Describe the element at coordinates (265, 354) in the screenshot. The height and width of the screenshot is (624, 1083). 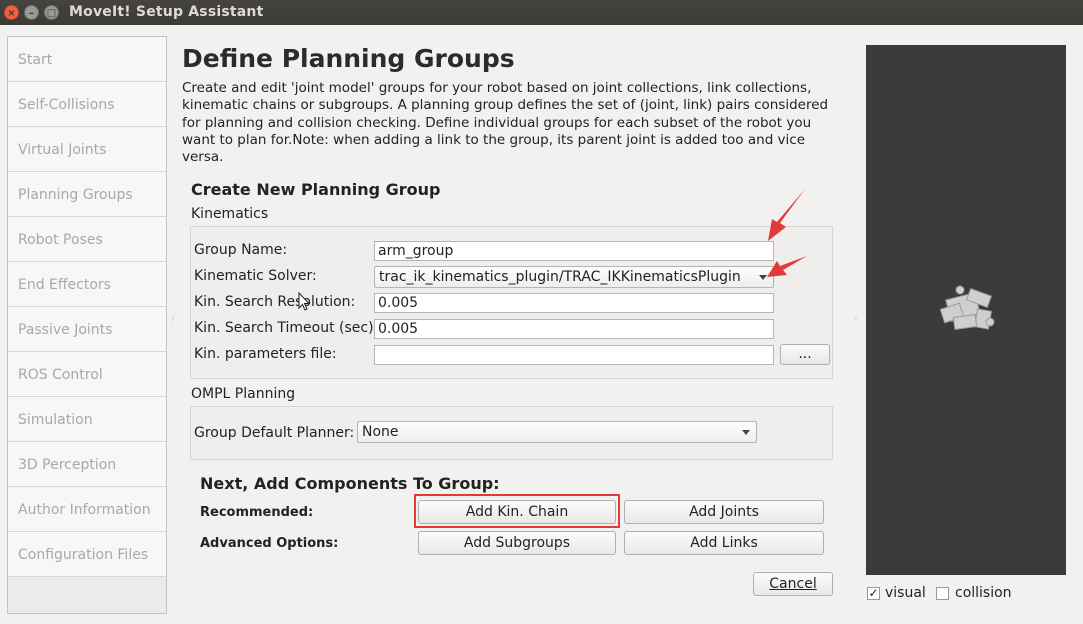
I see `parameters-file-label: Kin. parameters file:` at that location.